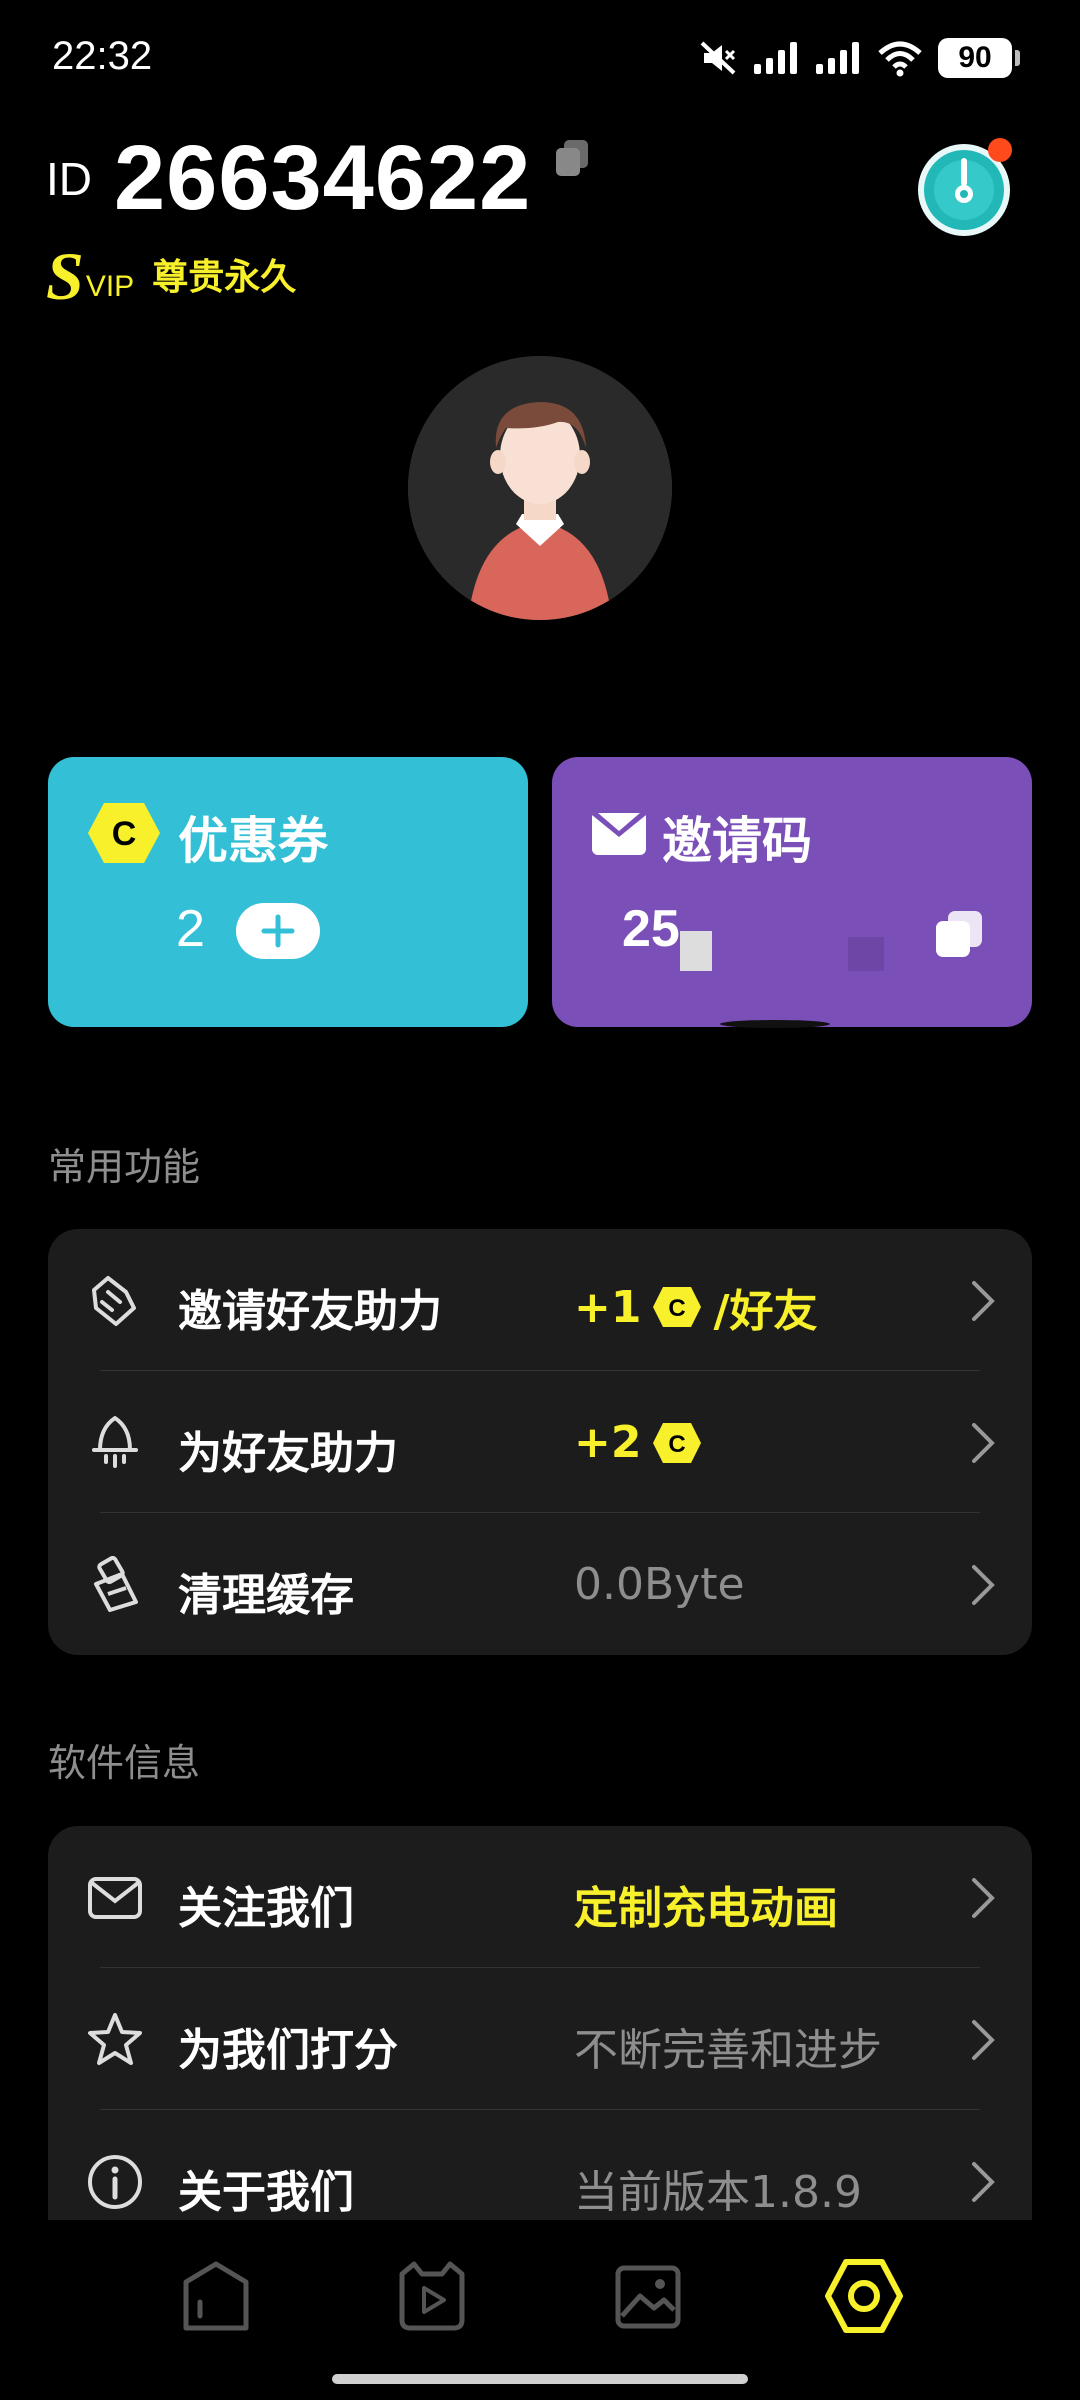 This screenshot has height=2400, width=1080. I want to click on vip-badge: S VIP 尊贵永久, so click(171, 276).